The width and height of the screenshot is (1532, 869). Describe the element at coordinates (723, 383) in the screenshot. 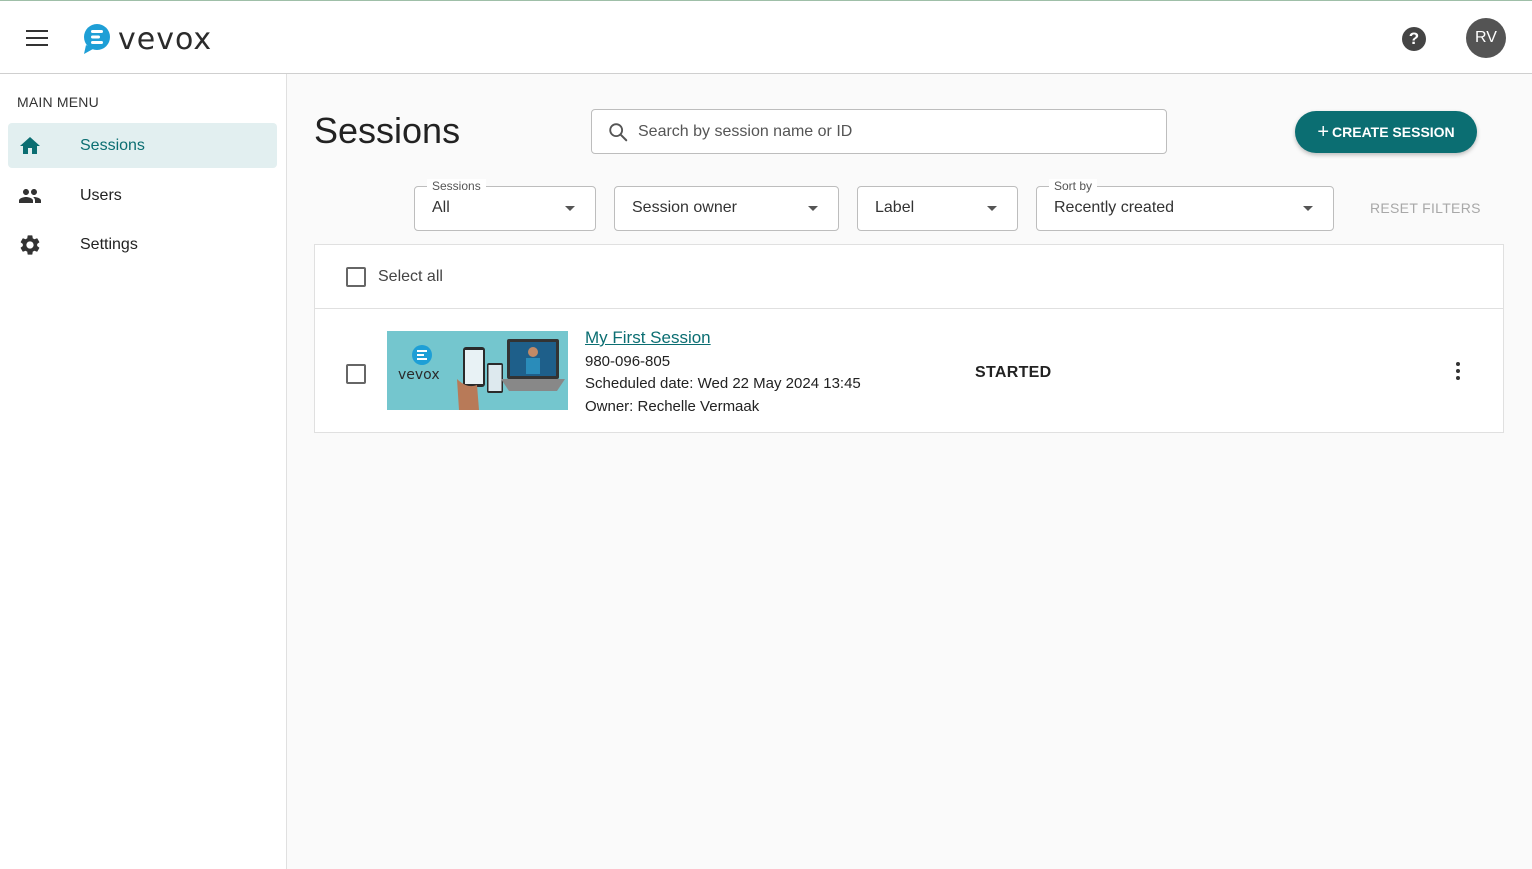

I see `session-scheduled-date: Scheduled date: Wed 22 May 2024 13:45` at that location.